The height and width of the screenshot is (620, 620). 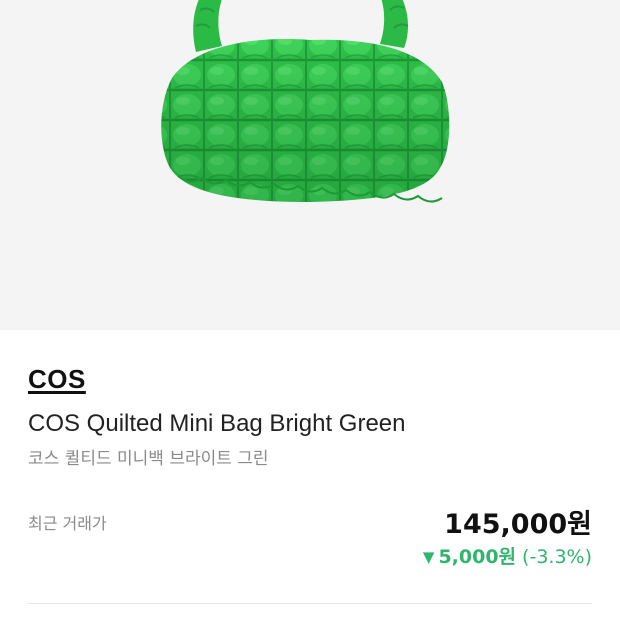 What do you see at coordinates (518, 524) in the screenshot?
I see `recent-price-value: 145,000원` at bounding box center [518, 524].